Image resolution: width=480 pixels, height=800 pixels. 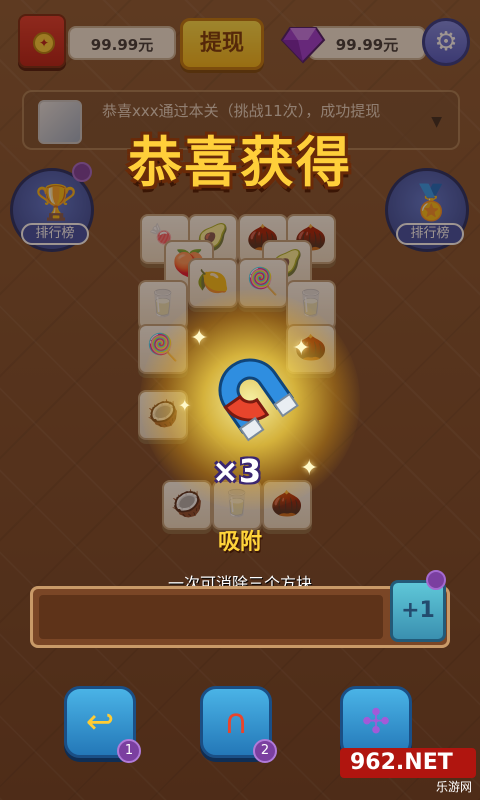 I want to click on watermark-logo: 962.NET, so click(x=408, y=763).